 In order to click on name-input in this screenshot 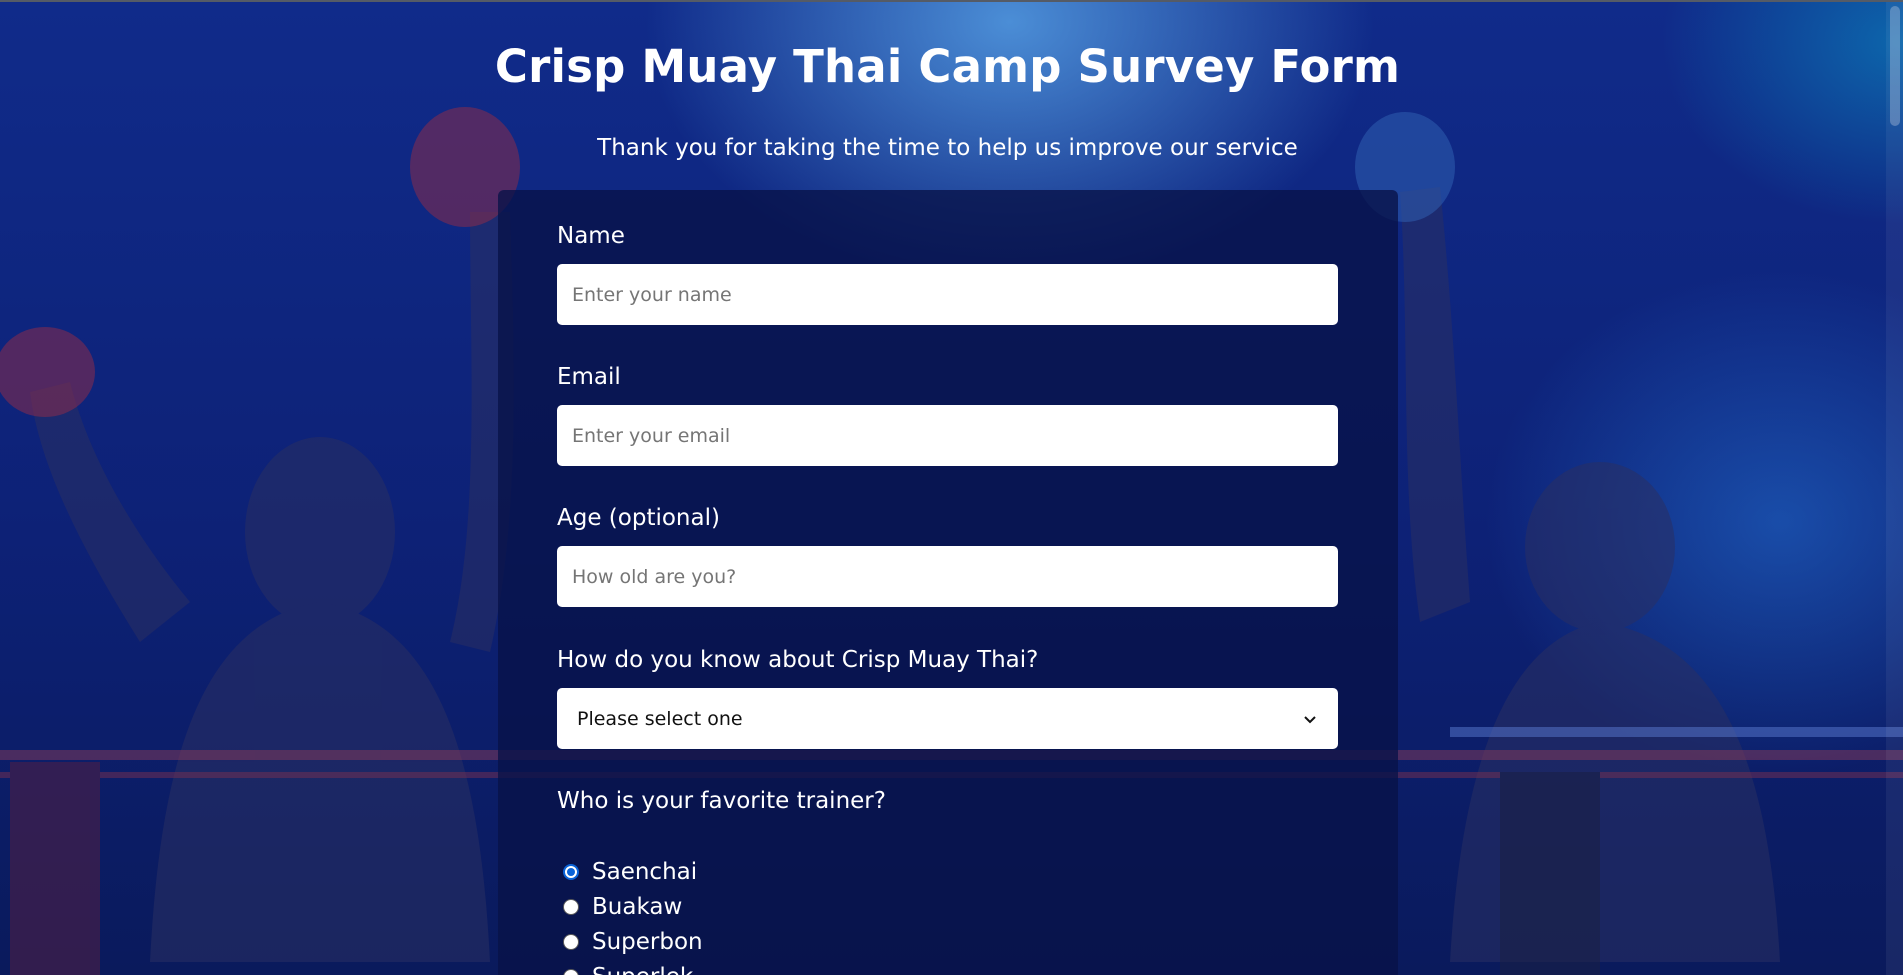, I will do `click(947, 294)`.